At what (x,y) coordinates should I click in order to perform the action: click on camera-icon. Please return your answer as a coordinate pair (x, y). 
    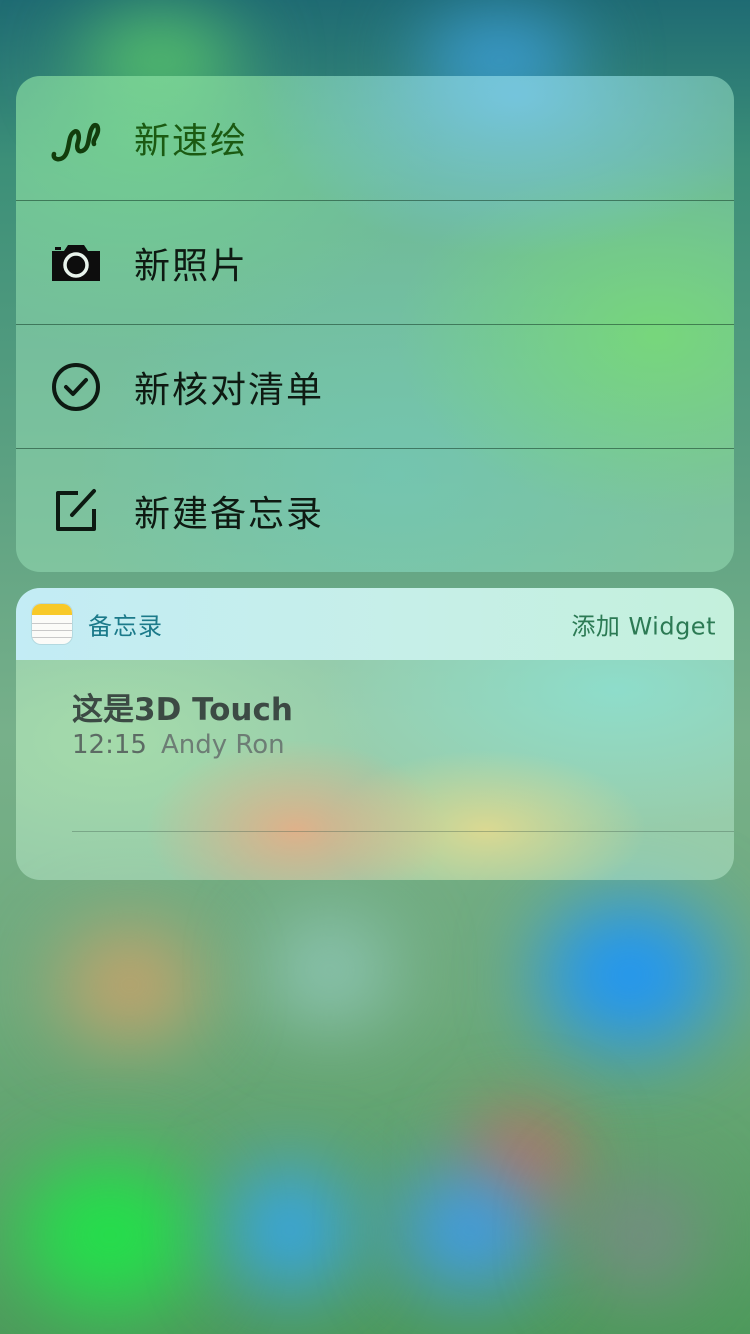
    Looking at the image, I should click on (76, 263).